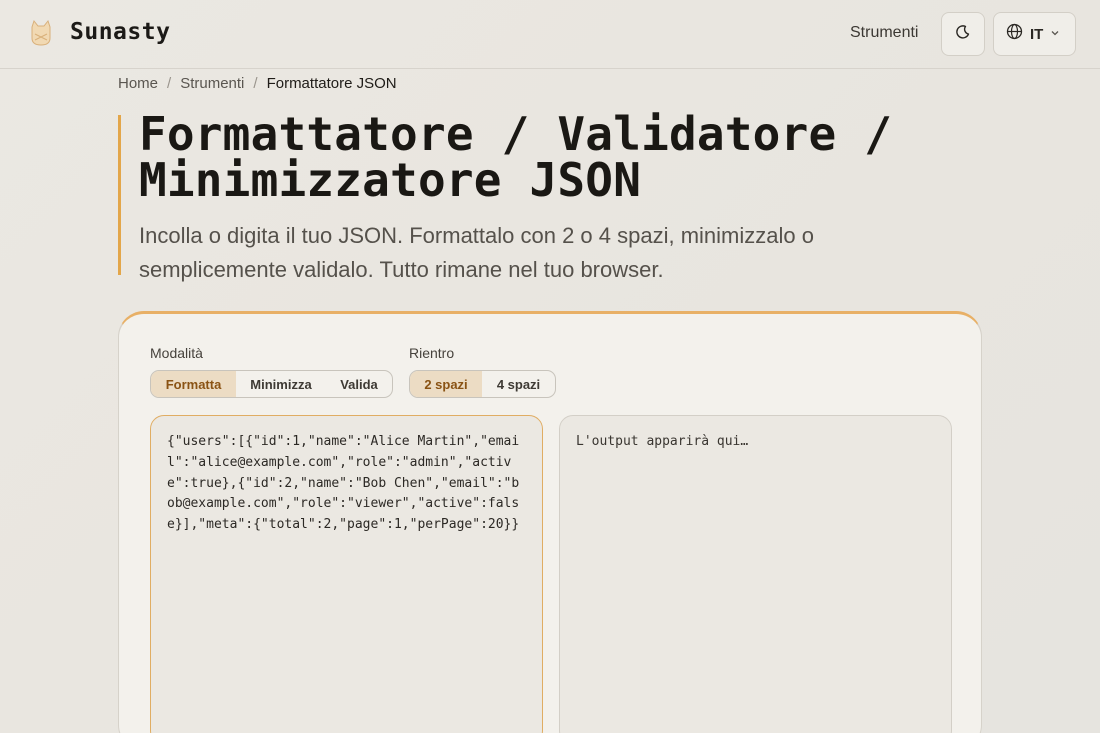  What do you see at coordinates (1055, 34) in the screenshot?
I see `chevron-down-icon` at bounding box center [1055, 34].